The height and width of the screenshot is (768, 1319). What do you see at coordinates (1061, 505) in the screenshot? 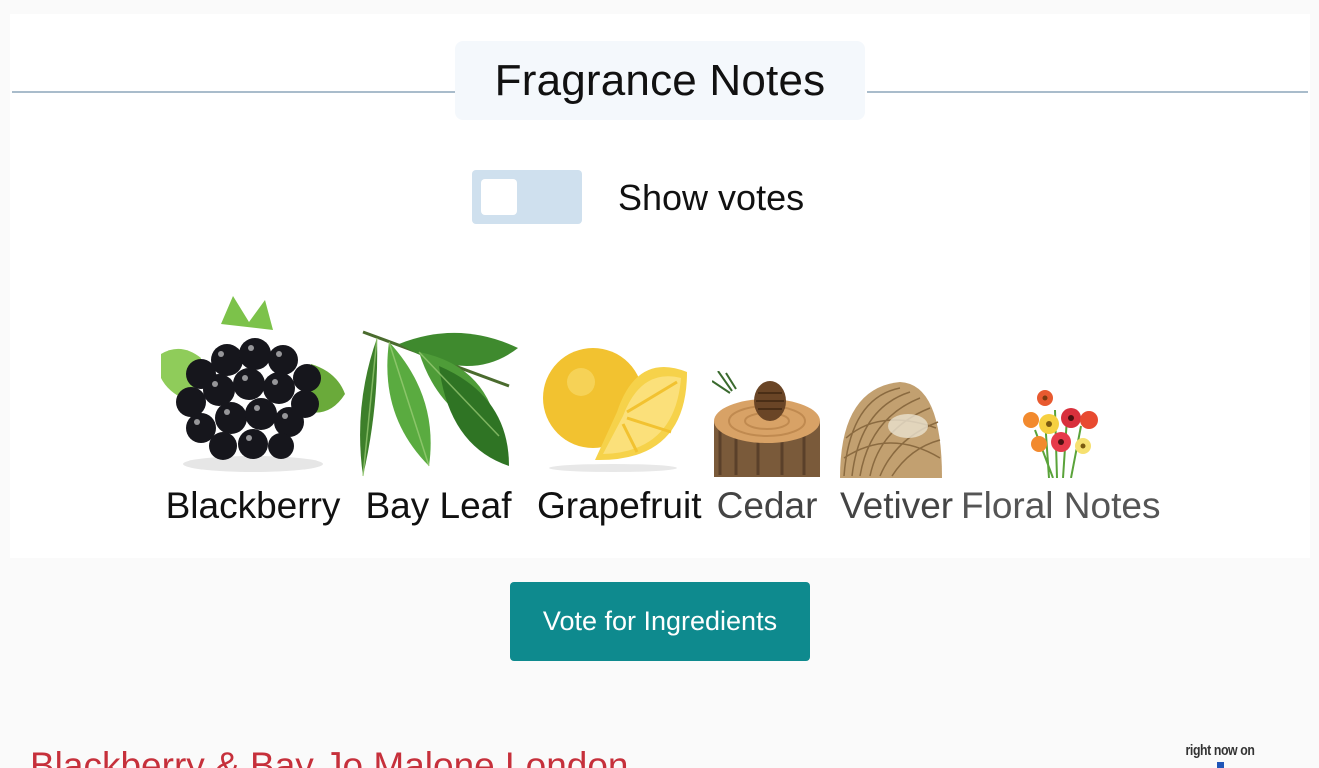
I see `note-label: Floral Notes` at bounding box center [1061, 505].